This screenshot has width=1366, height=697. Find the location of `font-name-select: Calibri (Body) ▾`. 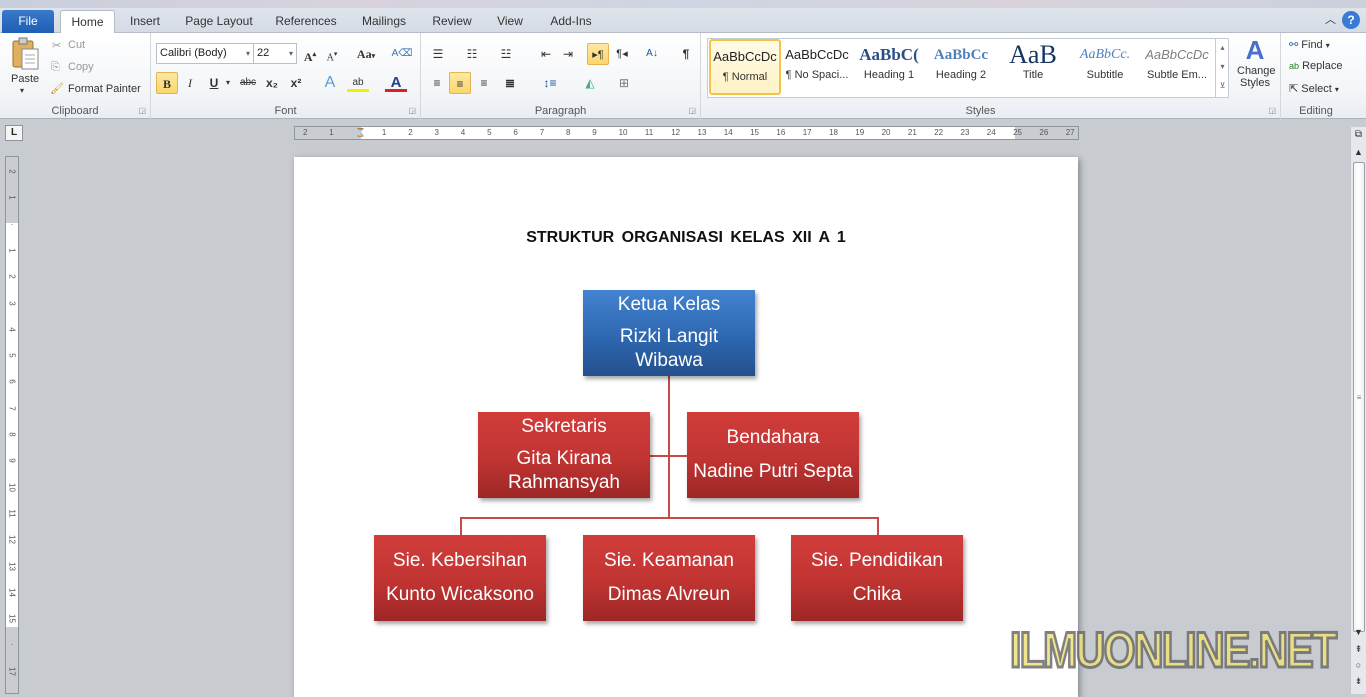

font-name-select: Calibri (Body) ▾ is located at coordinates (205, 53).